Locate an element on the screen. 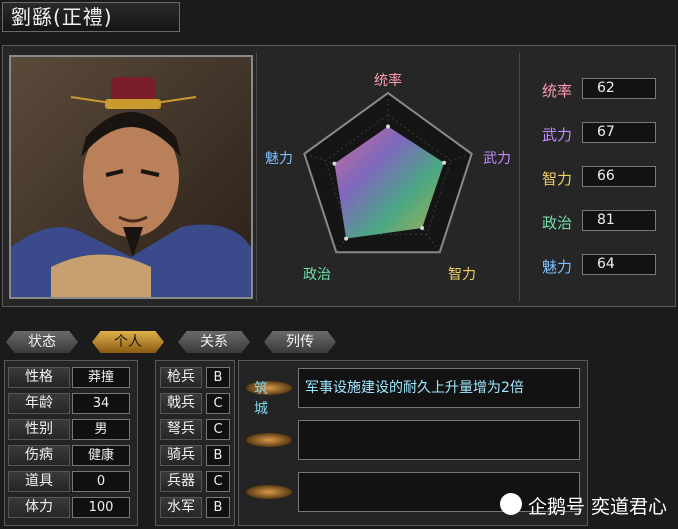 The image size is (678, 529). skill-description-box: 军事设施建设的耐久上升量增为2倍 is located at coordinates (439, 388).